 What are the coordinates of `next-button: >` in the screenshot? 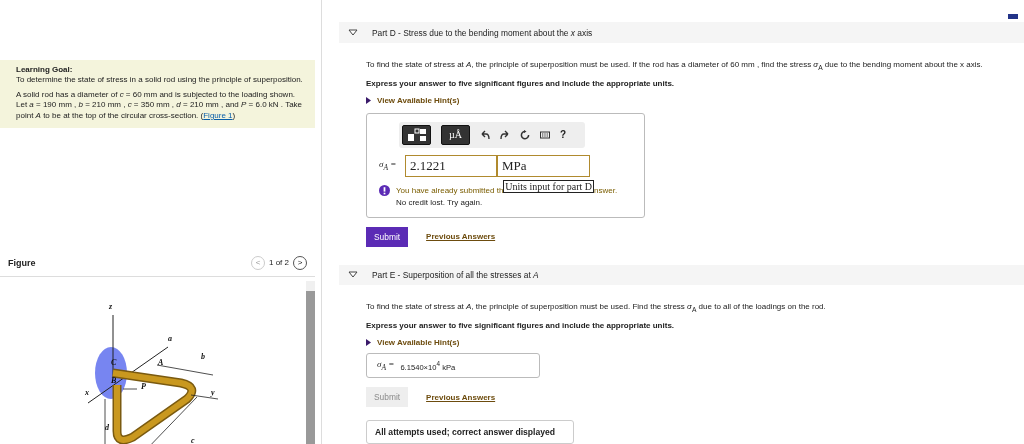 It's located at (300, 262).